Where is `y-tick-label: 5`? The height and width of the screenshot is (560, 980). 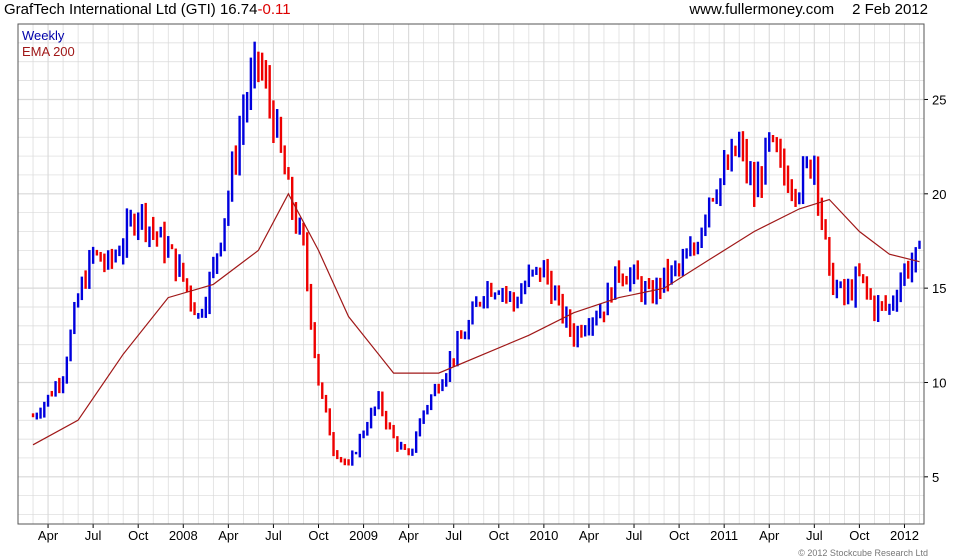 y-tick-label: 5 is located at coordinates (935, 477).